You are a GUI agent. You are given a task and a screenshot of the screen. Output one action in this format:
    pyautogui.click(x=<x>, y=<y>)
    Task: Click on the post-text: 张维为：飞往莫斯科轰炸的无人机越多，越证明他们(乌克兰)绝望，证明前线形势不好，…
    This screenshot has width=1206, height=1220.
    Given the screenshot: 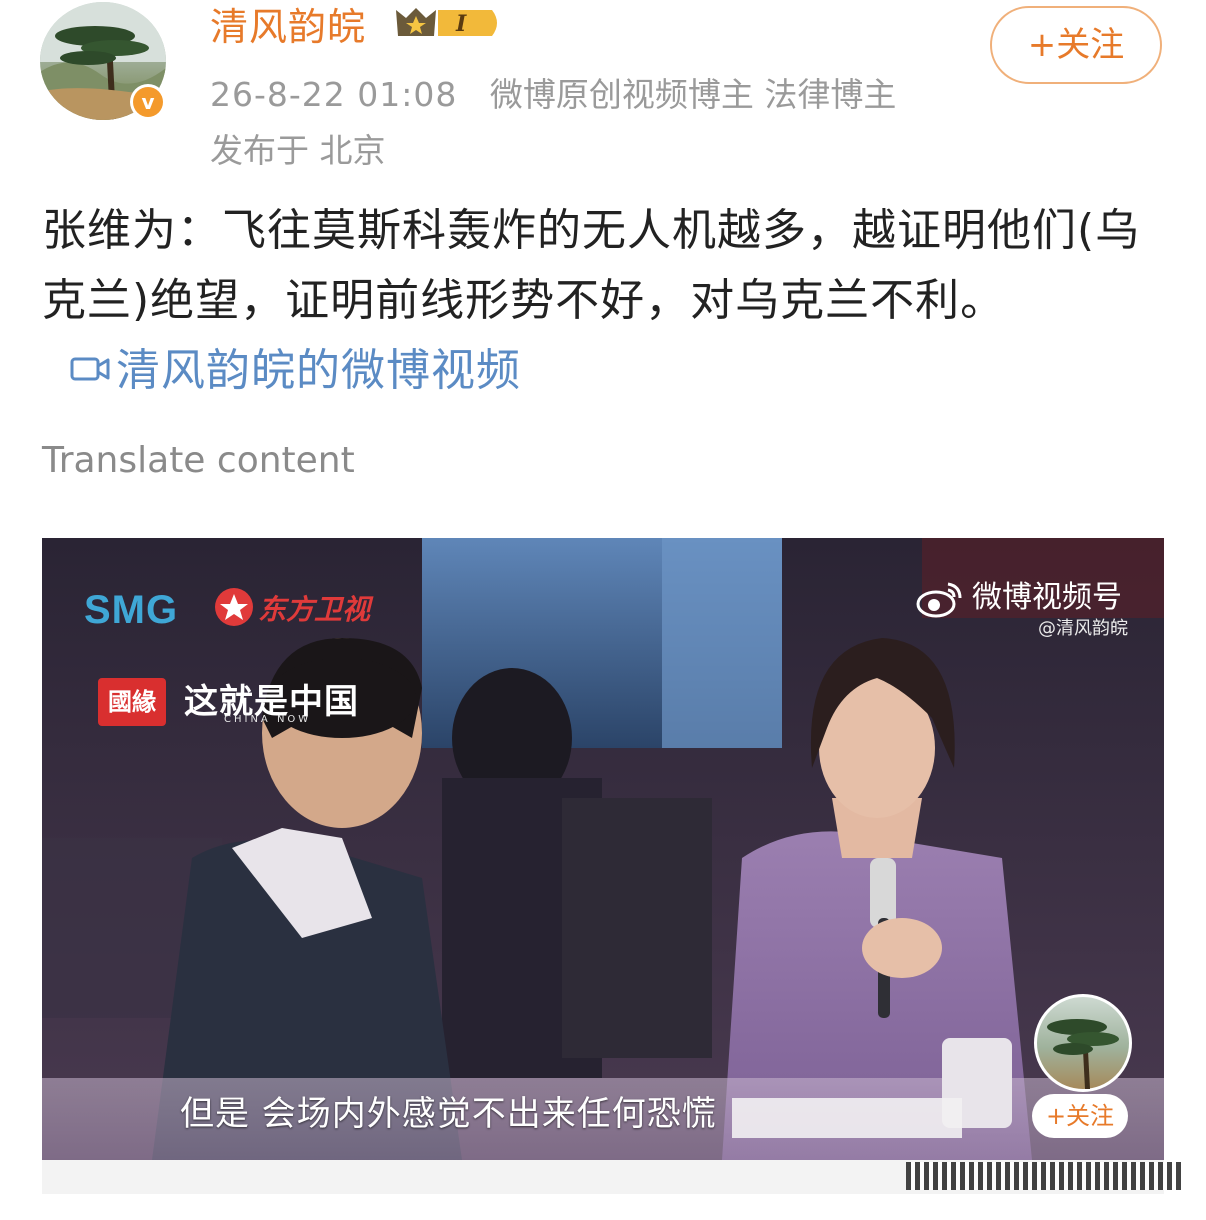 What is the action you would take?
    pyautogui.click(x=591, y=265)
    